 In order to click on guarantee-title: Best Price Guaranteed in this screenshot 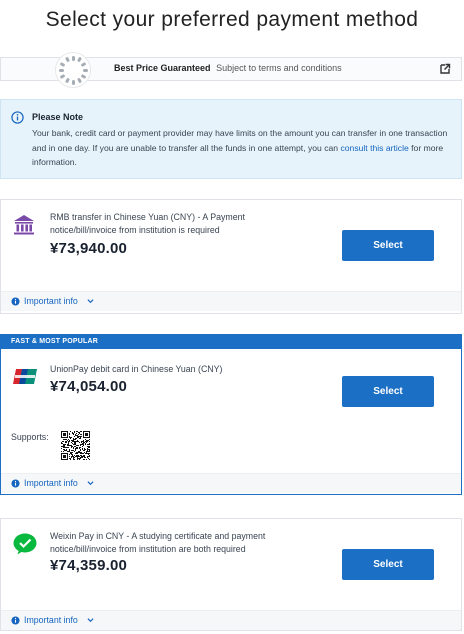, I will do `click(162, 68)`.